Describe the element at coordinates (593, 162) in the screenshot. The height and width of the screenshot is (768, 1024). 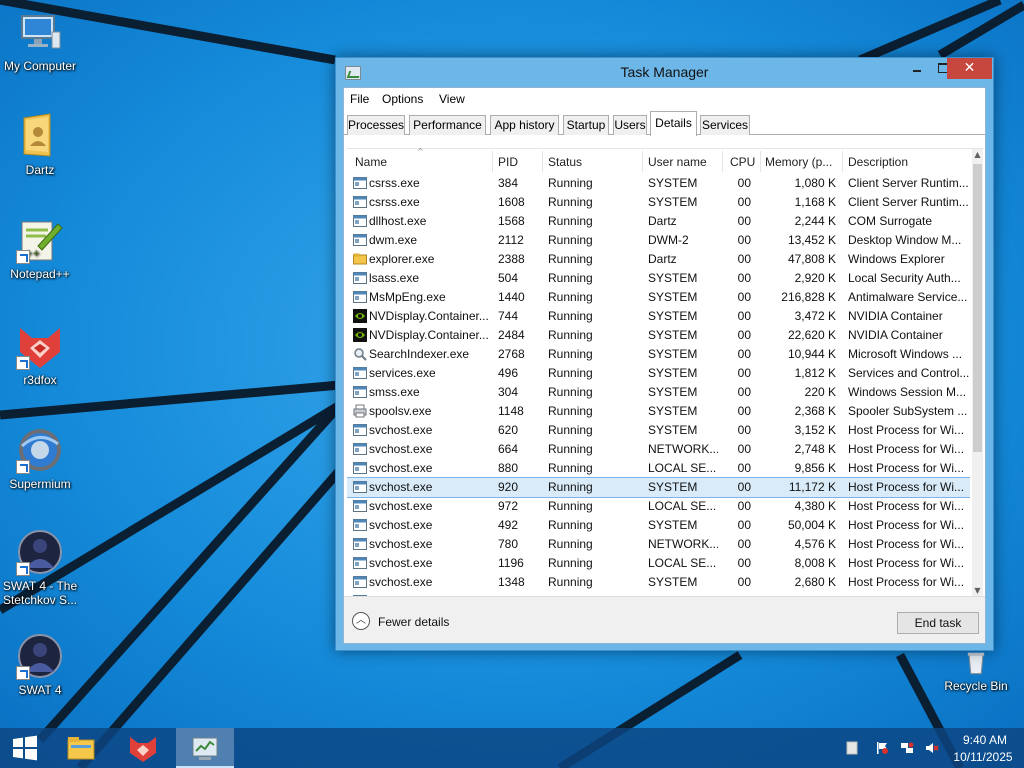
I see `column-status: Status` at that location.